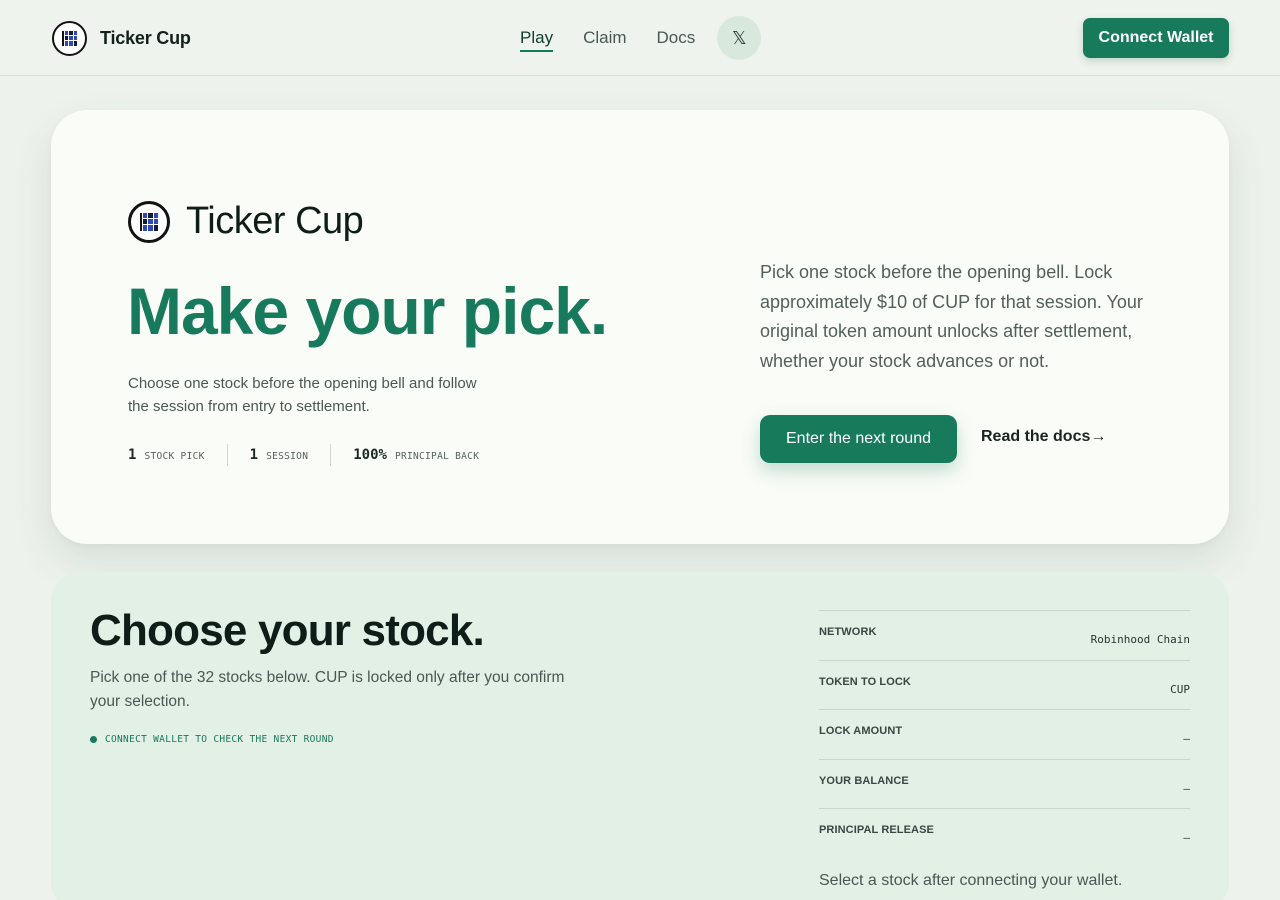 The image size is (1280, 900). Describe the element at coordinates (1004, 783) in the screenshot. I see `info-row-balance: YOUR BALANCE —` at that location.